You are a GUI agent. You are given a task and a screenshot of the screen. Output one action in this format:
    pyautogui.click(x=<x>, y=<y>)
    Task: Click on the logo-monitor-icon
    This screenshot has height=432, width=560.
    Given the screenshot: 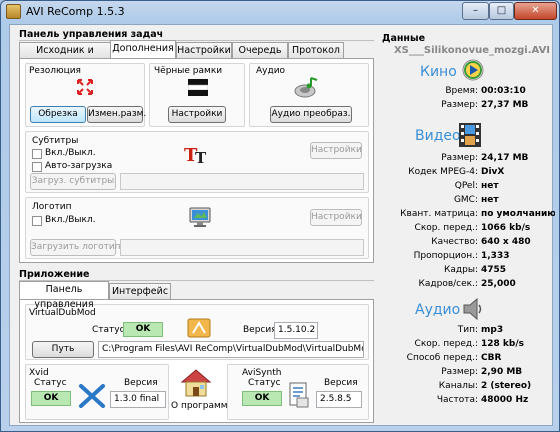 What is the action you would take?
    pyautogui.click(x=200, y=217)
    